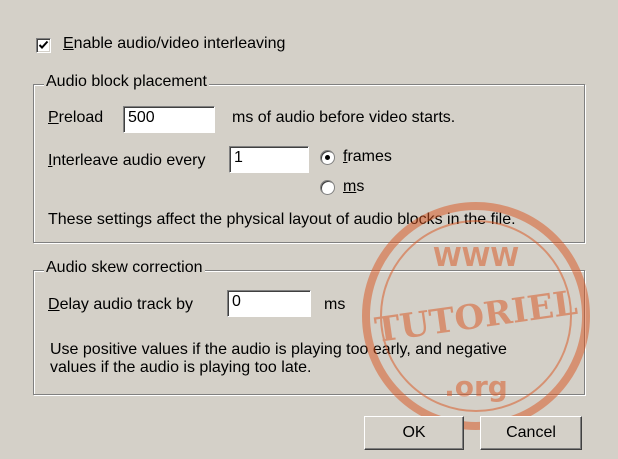 This screenshot has width=618, height=459. Describe the element at coordinates (350, 186) in the screenshot. I see `ms-label-accel: m` at that location.